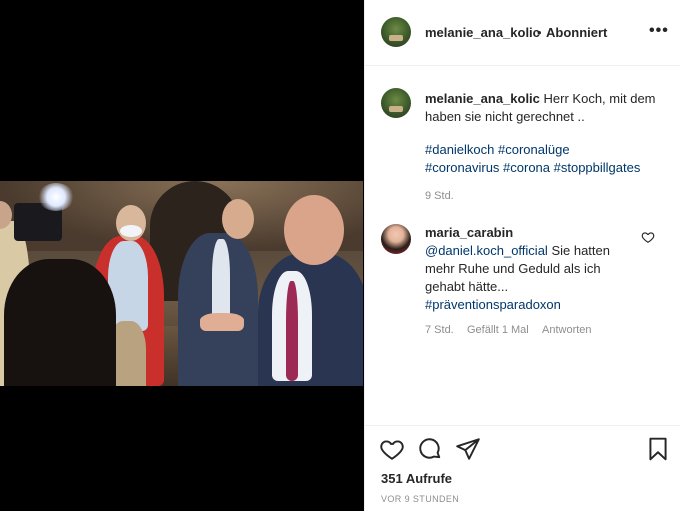 This screenshot has height=511, width=680. Describe the element at coordinates (545, 168) in the screenshot. I see `hashtags-line-2: #coronavirus #corona #stoppbillgates` at that location.